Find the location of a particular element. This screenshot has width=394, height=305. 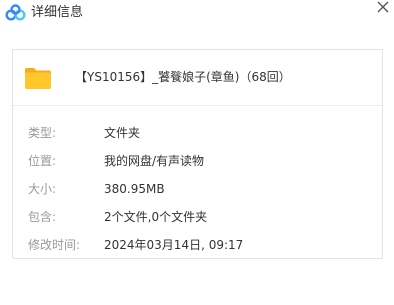

location-value: 我的网盘/有声读物 is located at coordinates (154, 161).